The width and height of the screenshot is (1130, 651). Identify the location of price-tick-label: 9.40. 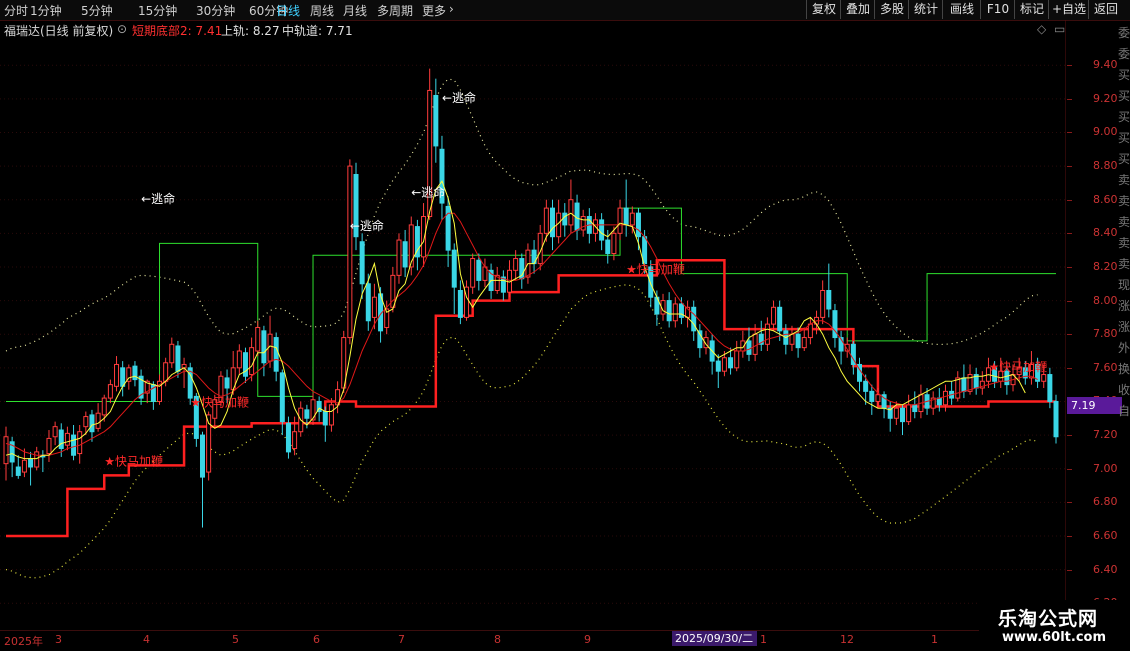
(1105, 65).